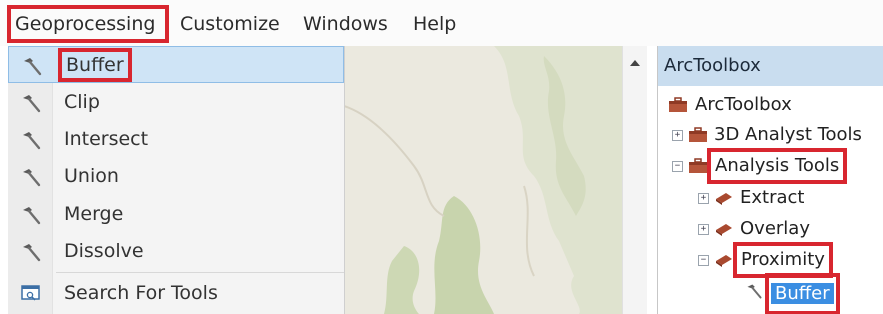 This screenshot has width=883, height=314. Describe the element at coordinates (106, 139) in the screenshot. I see `menu-item-label: Intersect` at that location.